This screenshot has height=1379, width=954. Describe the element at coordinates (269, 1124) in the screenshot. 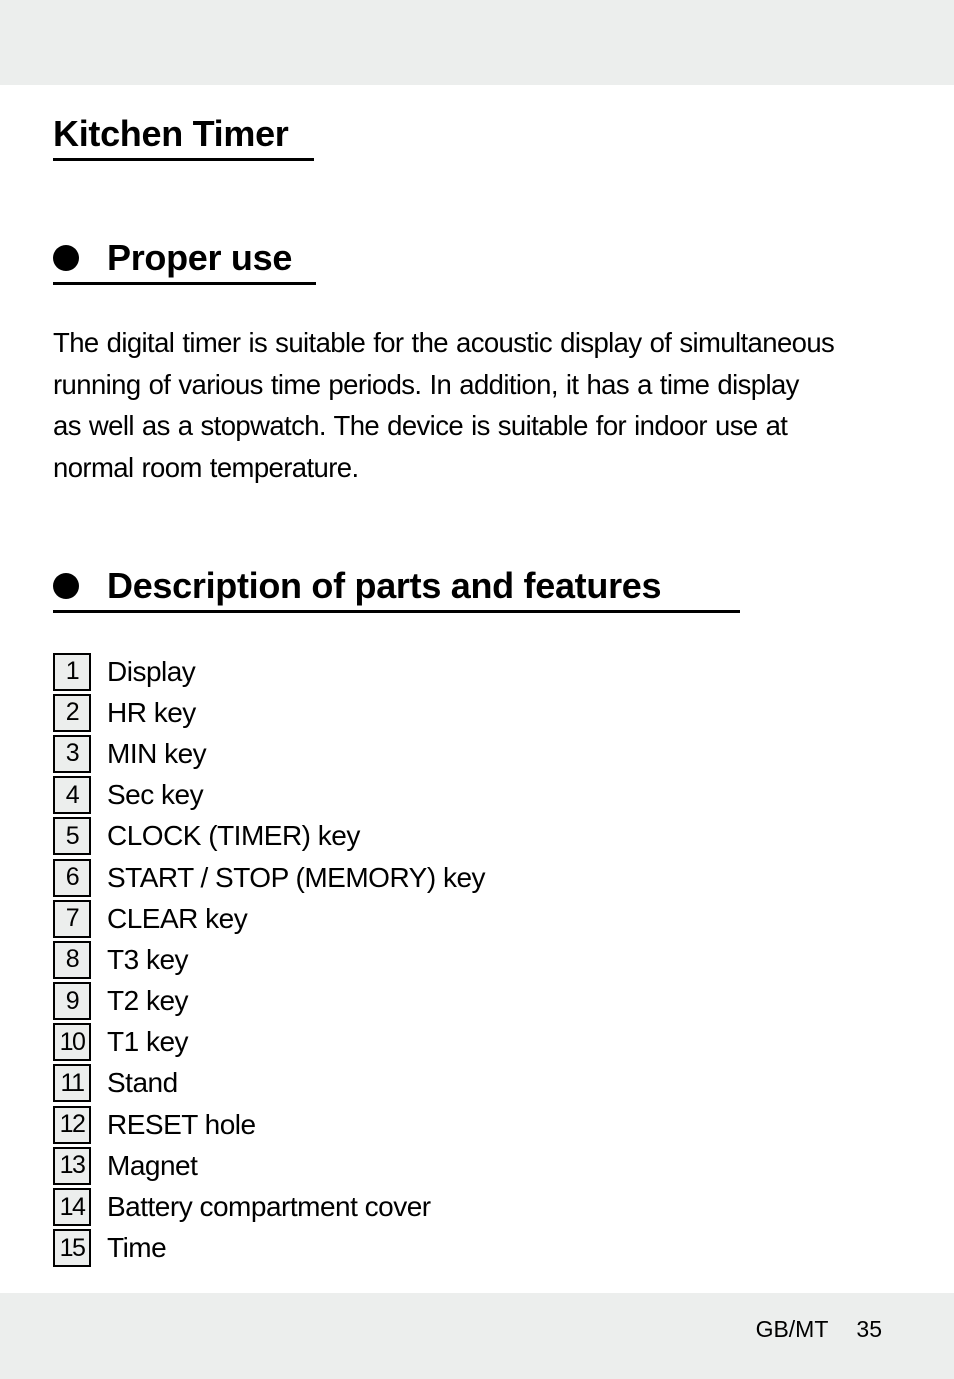

I see `part-item: 12 RESET hole` at that location.